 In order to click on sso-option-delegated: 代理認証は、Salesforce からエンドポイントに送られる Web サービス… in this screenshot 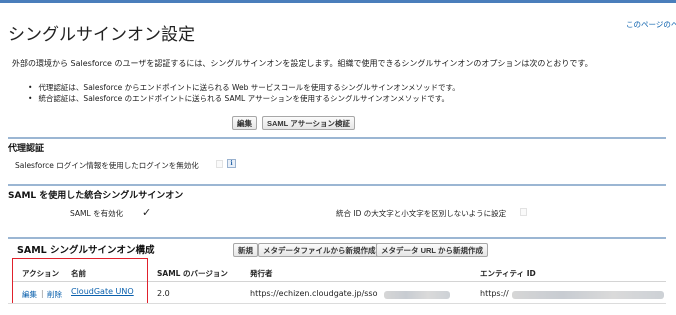, I will do `click(243, 87)`.